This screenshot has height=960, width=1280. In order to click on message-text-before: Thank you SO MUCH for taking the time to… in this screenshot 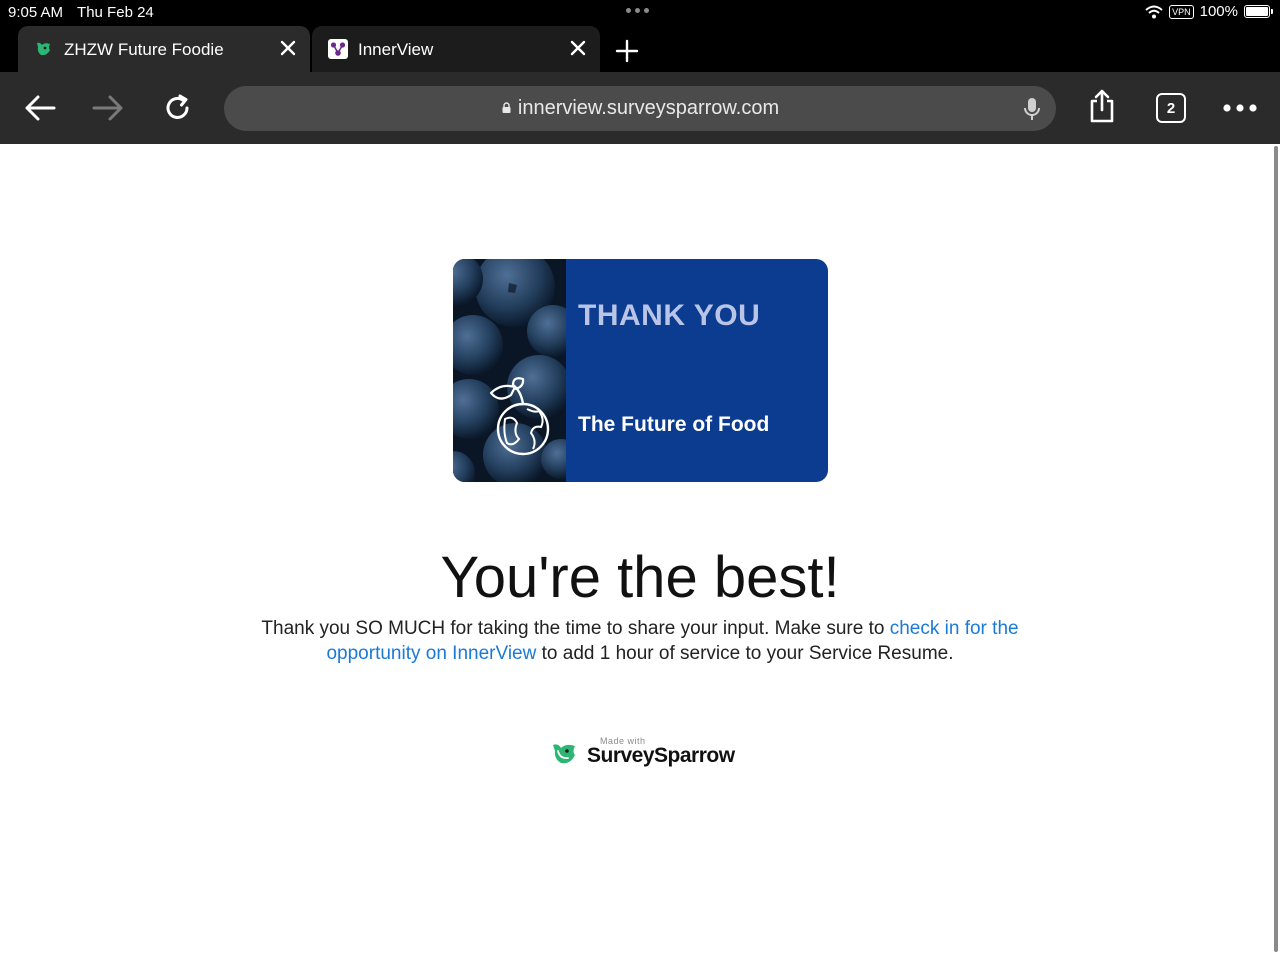, I will do `click(575, 628)`.